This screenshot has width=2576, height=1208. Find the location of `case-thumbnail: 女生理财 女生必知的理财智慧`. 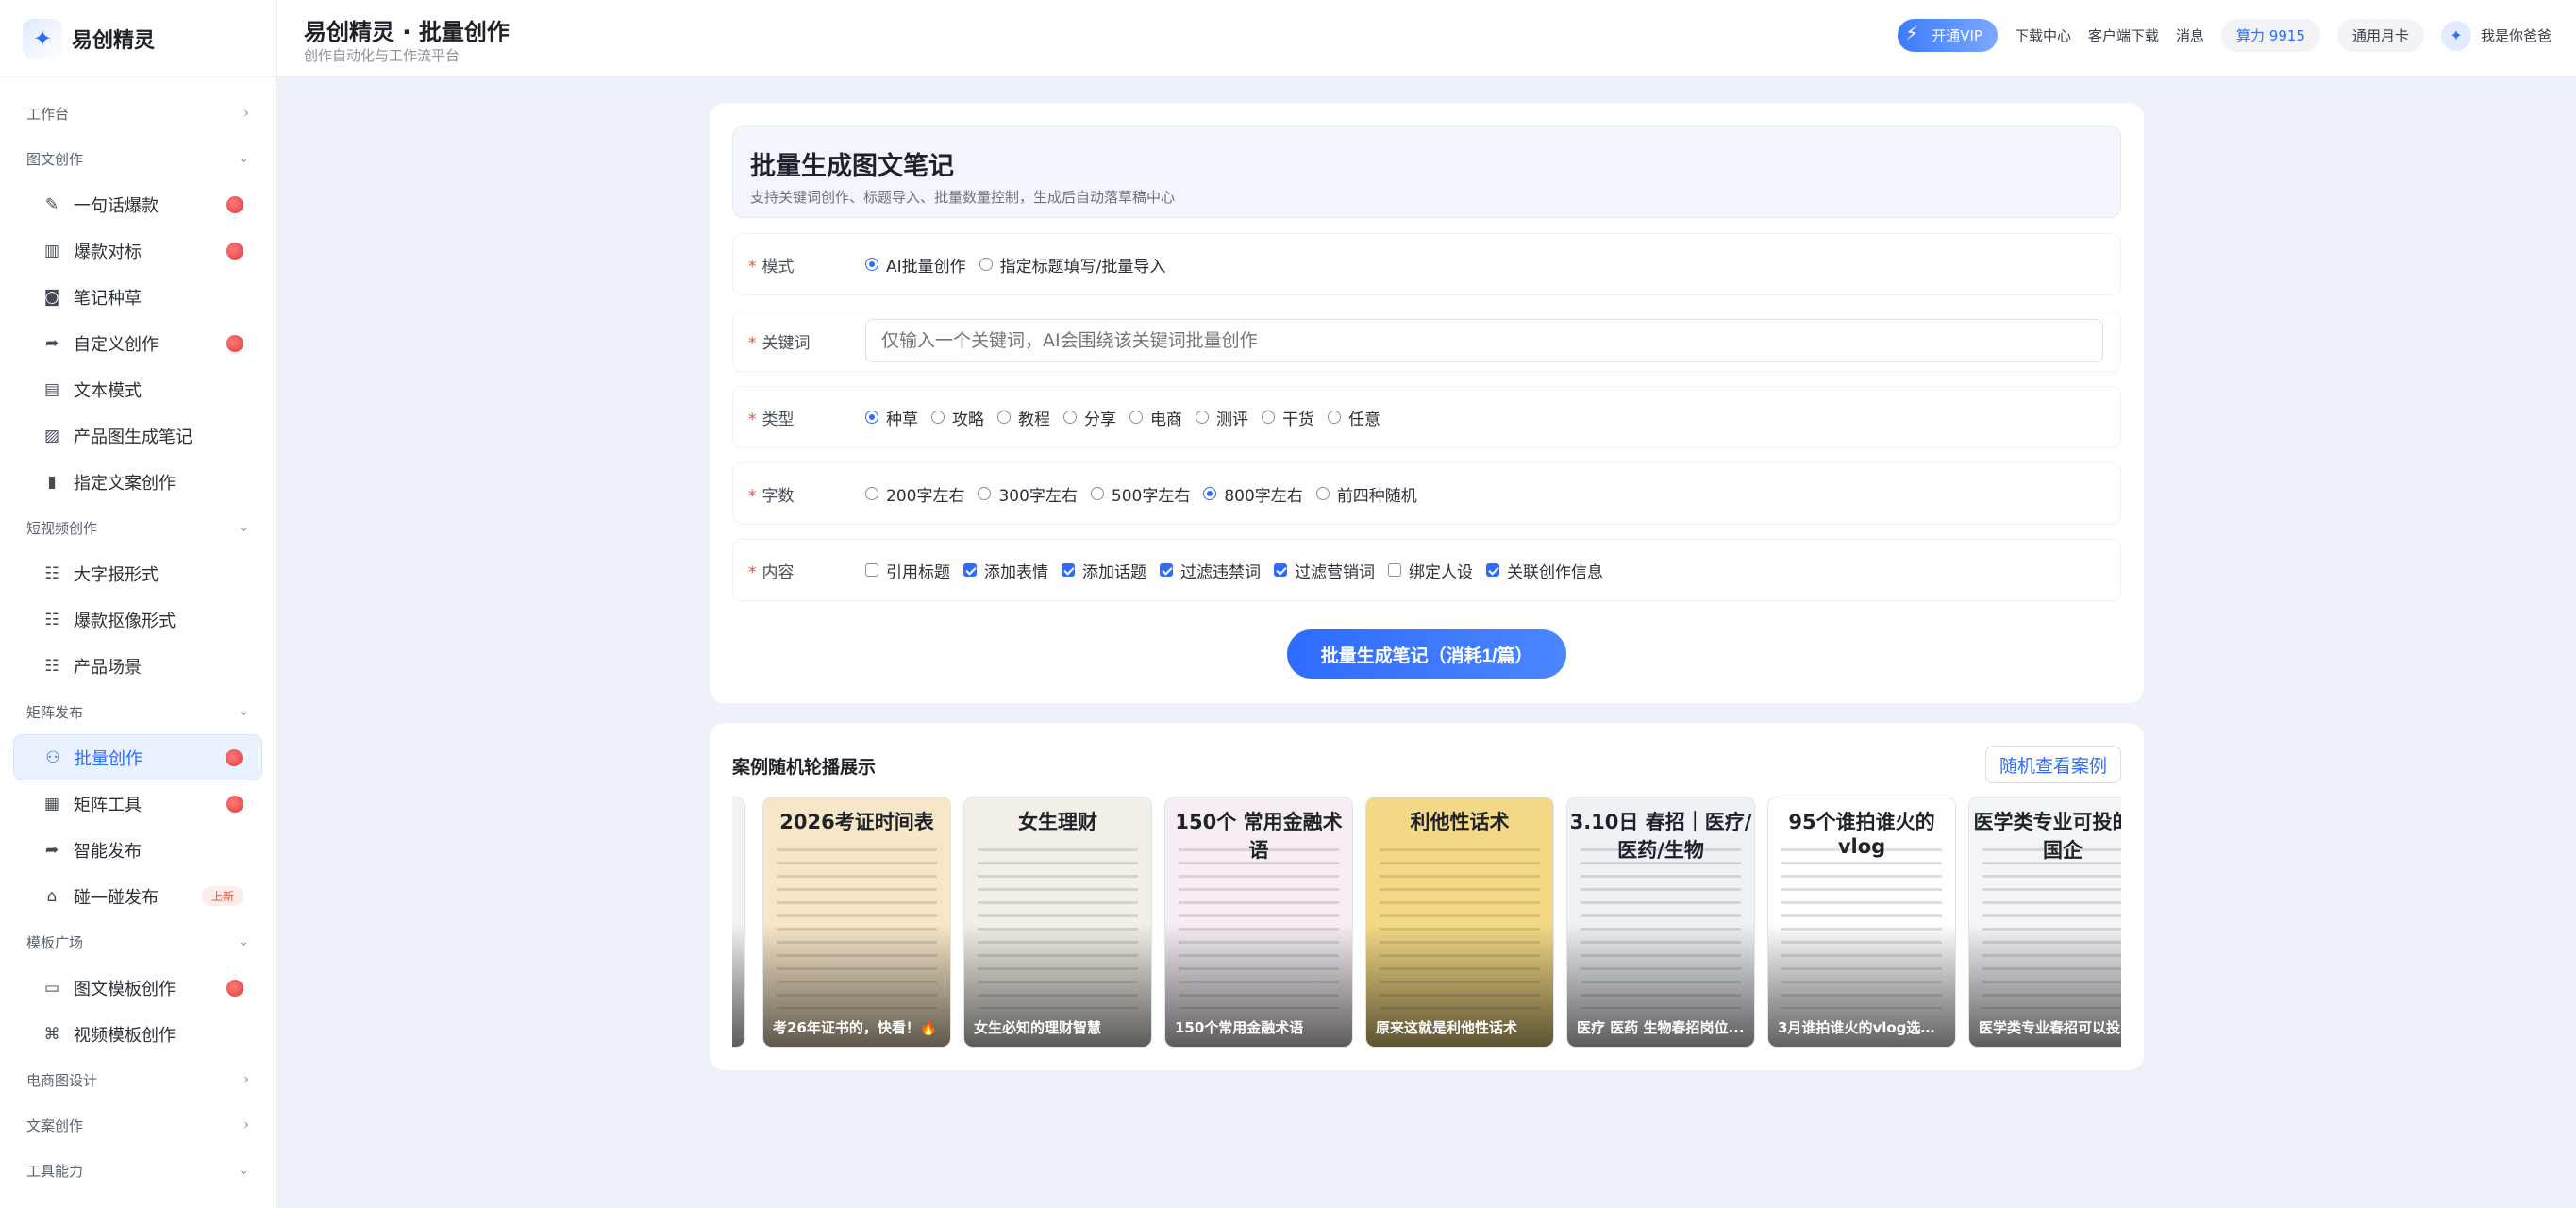

case-thumbnail: 女生理财 女生必知的理财智慧 is located at coordinates (1057, 922).